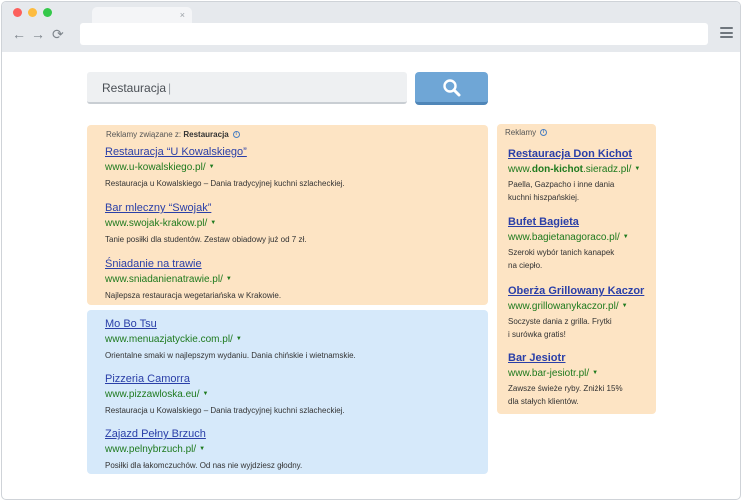 This screenshot has height=501, width=742. Describe the element at coordinates (247, 88) in the screenshot. I see `search-input: Restauracja |` at that location.